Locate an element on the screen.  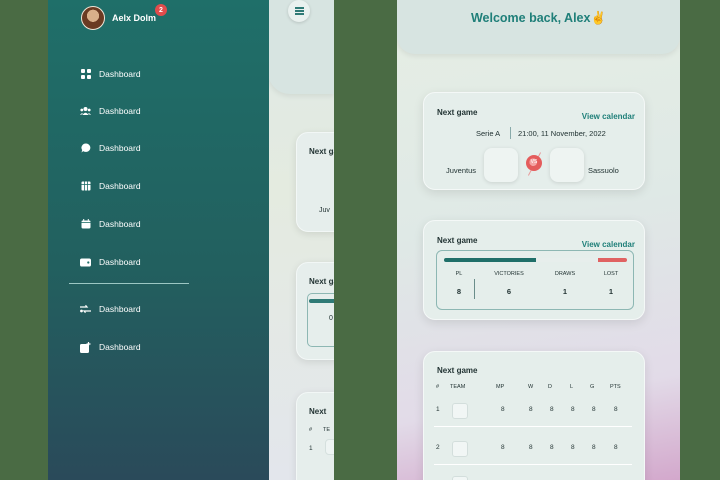
column-header: G is located at coordinates (592, 387).